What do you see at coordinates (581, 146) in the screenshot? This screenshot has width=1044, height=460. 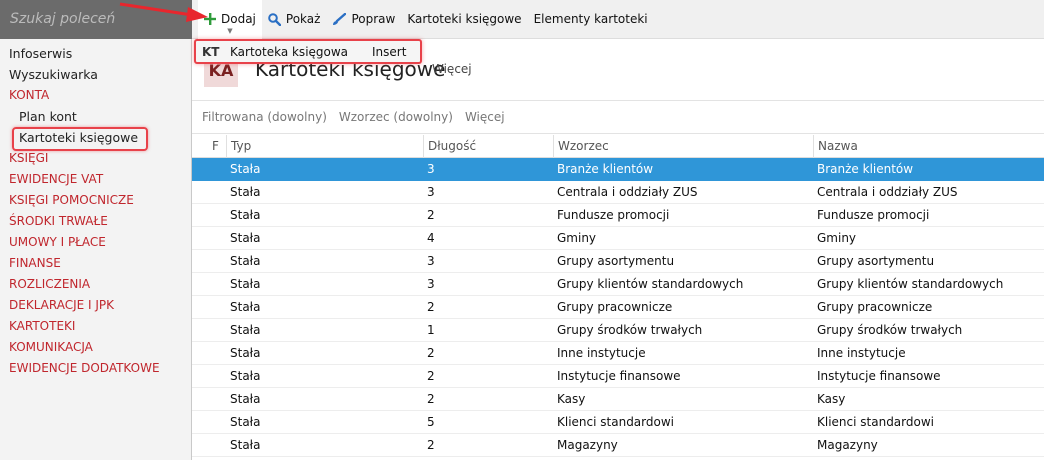 I see `column-header-wzorzec: Wzorzec` at bounding box center [581, 146].